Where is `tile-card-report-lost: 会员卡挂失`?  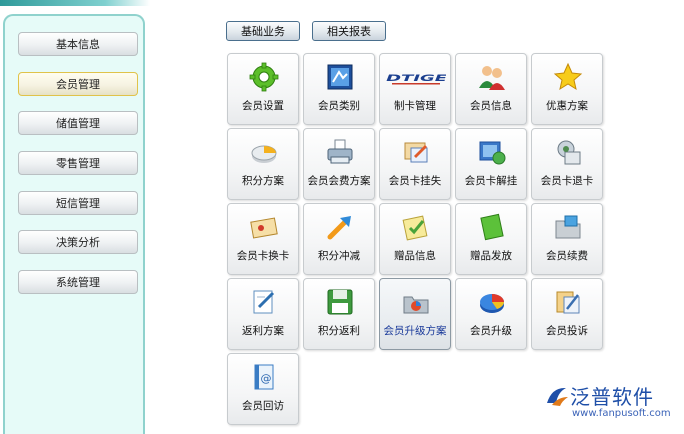 tile-card-report-lost: 会员卡挂失 is located at coordinates (415, 164).